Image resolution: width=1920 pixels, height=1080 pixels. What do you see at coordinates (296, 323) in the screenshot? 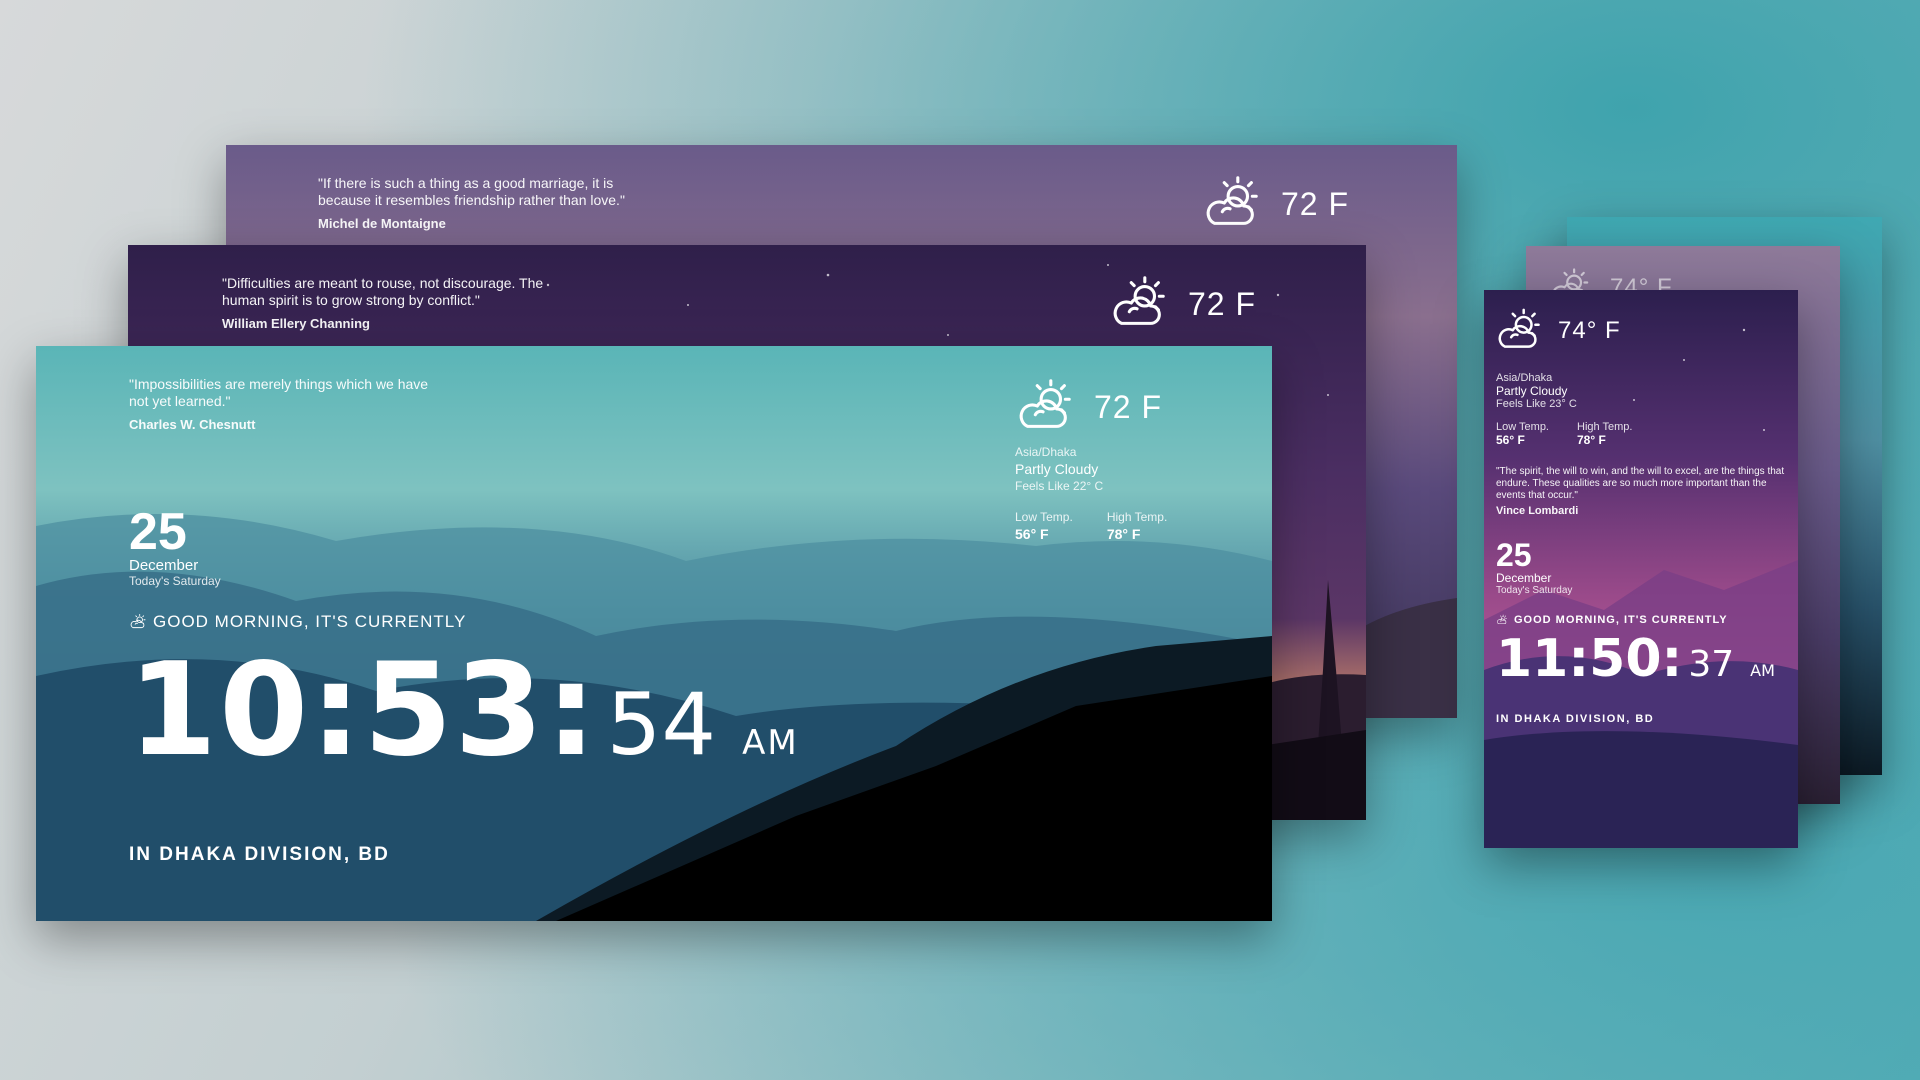
I see `quote-author: William Ellery Channing` at bounding box center [296, 323].